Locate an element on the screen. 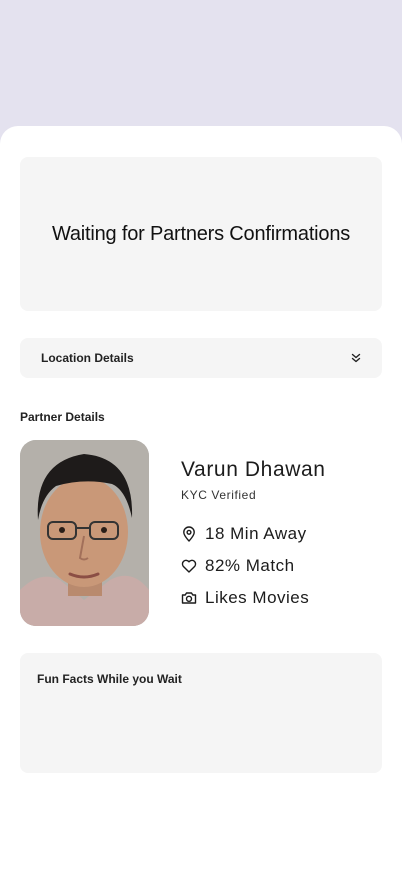 This screenshot has width=402, height=874. interest-text: Likes Movies is located at coordinates (257, 597).